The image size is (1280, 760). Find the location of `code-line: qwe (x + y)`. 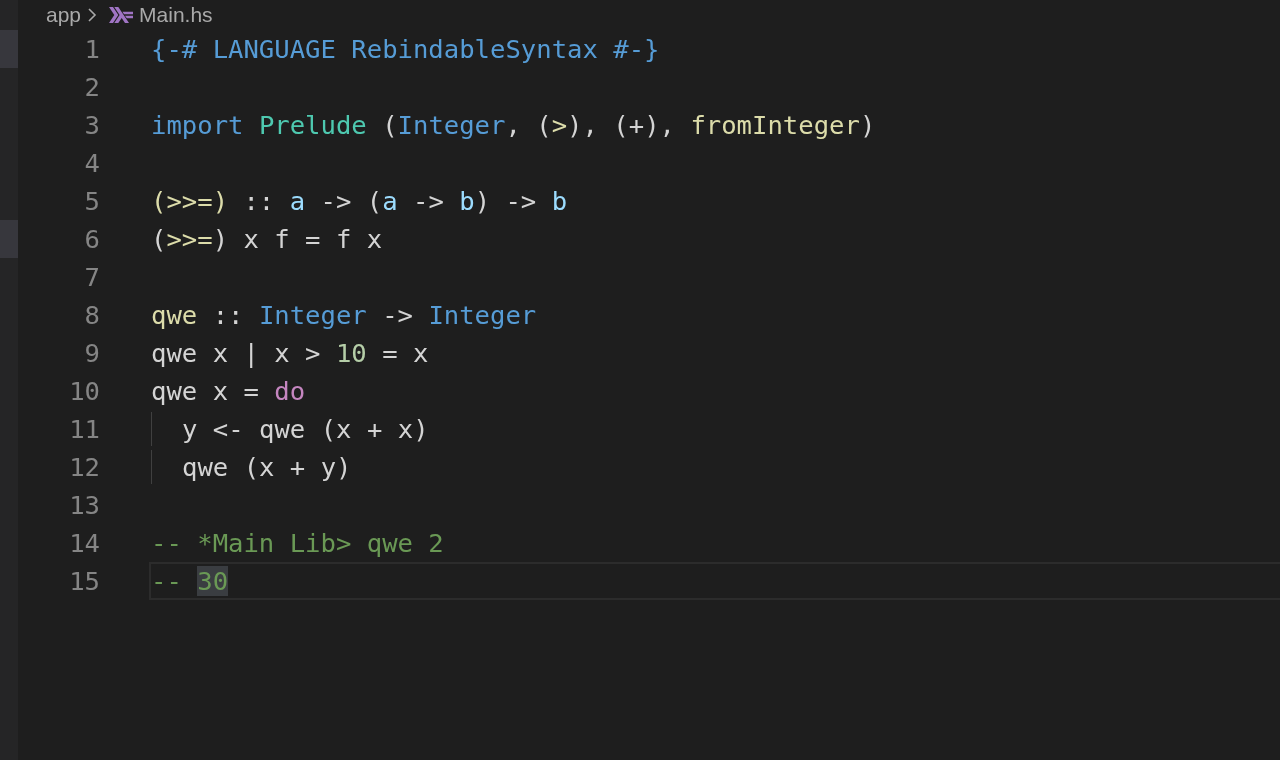

code-line: qwe (x + y) is located at coordinates (267, 467).